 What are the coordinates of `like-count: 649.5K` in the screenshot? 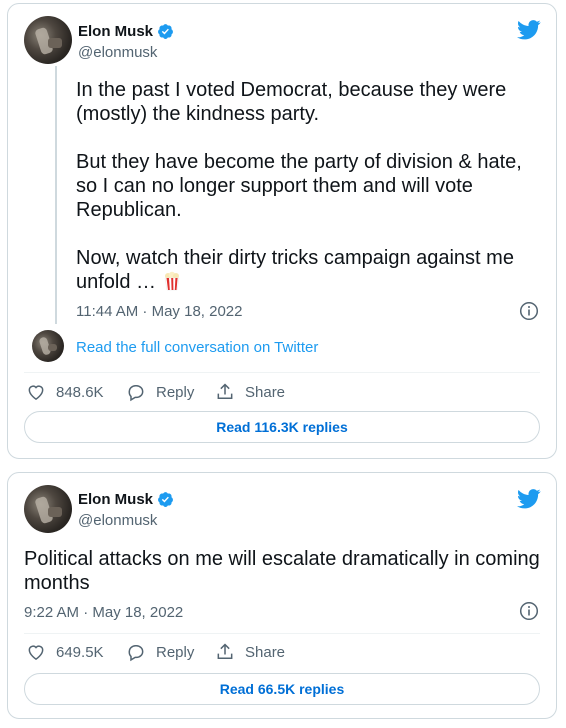 It's located at (80, 652).